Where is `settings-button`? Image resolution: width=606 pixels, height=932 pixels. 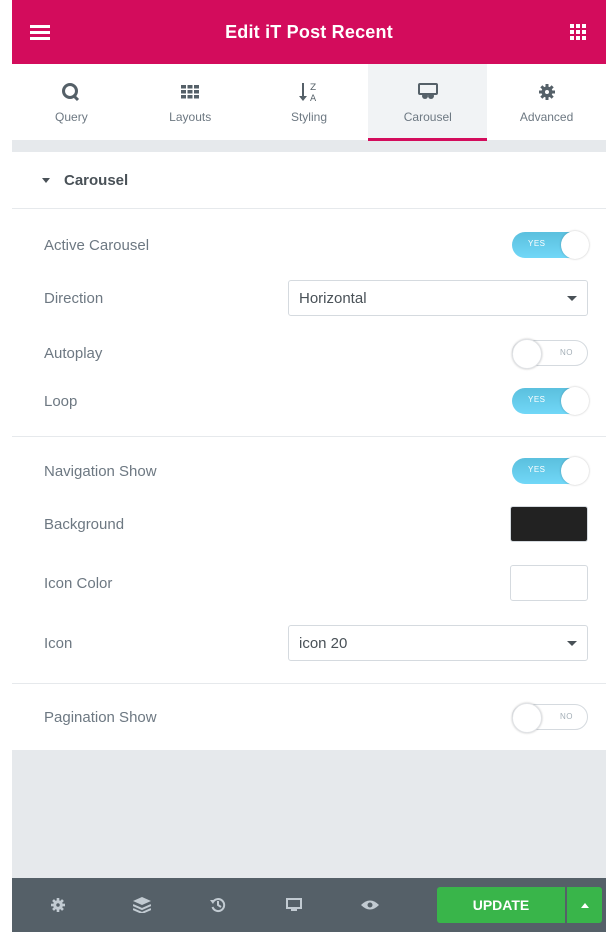 settings-button is located at coordinates (58, 905).